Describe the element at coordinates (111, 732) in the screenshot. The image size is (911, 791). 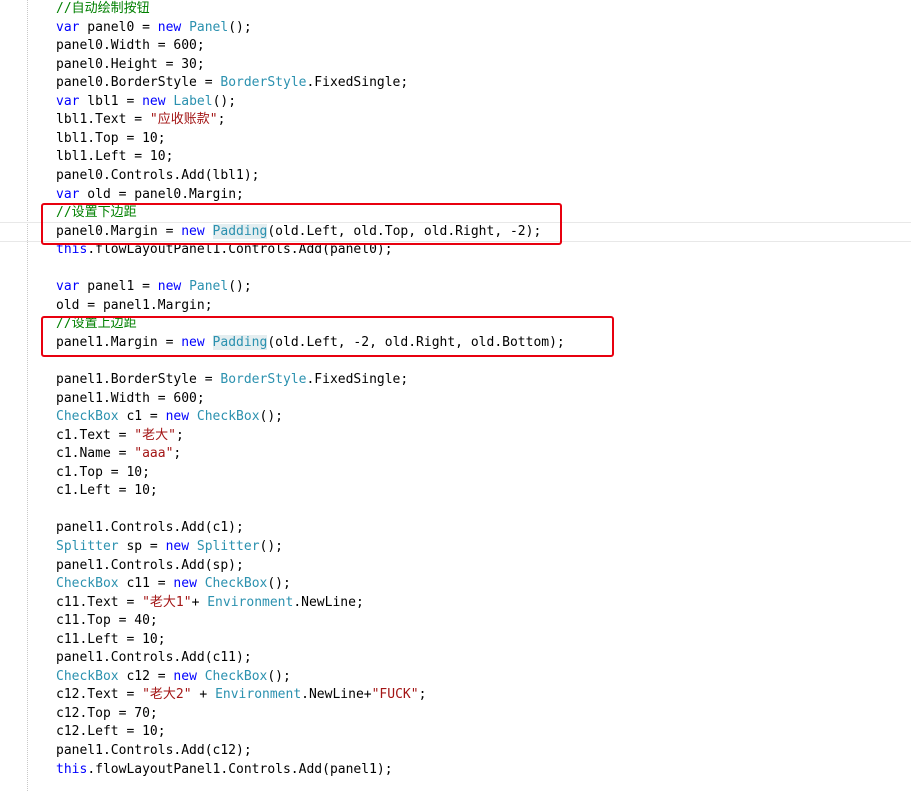
I see `code-line: c12.Left = 10;` at that location.